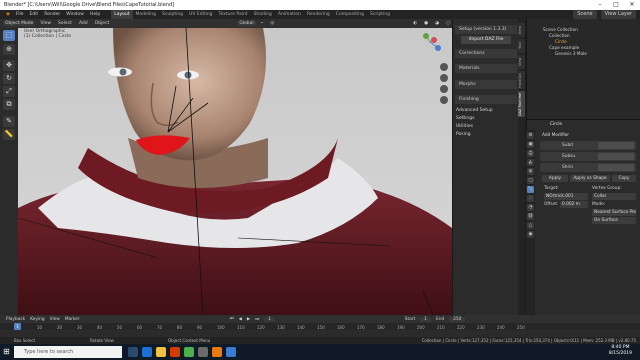 The height and width of the screenshot is (360, 640). Describe the element at coordinates (486, 119) in the screenshot. I see `section-settings: Settings` at that location.